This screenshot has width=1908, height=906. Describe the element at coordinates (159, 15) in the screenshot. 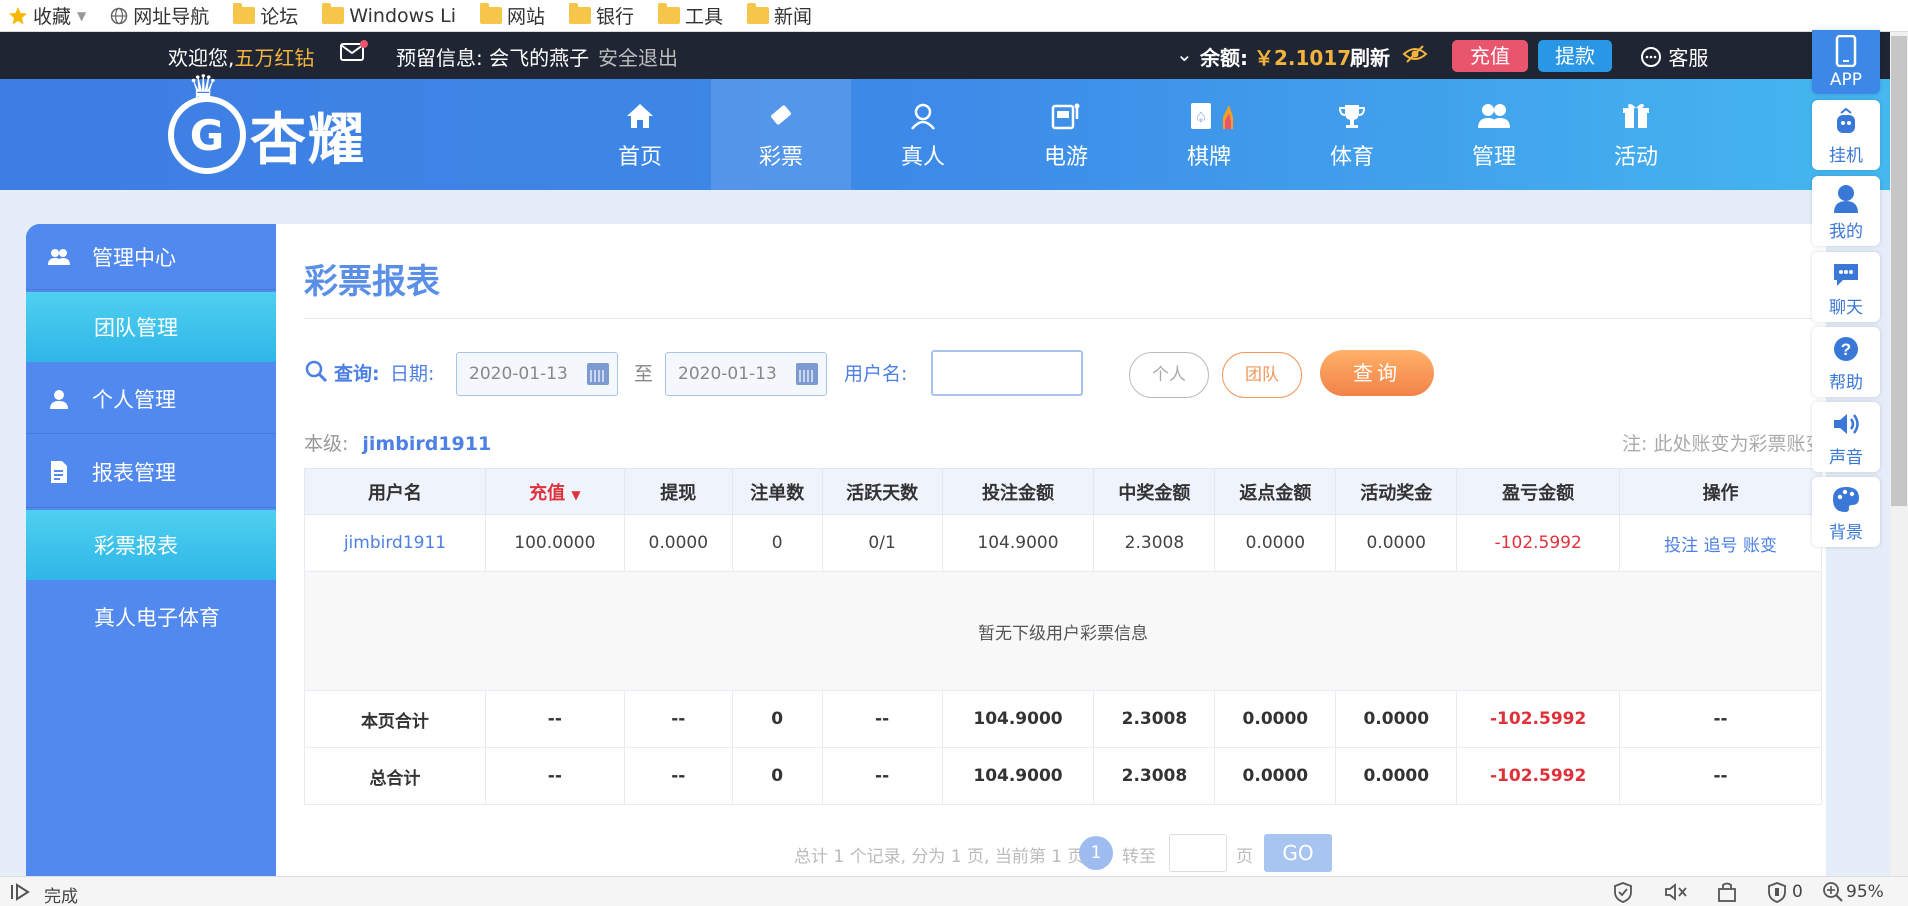

I see `bookmark-nav: 网址导航` at that location.